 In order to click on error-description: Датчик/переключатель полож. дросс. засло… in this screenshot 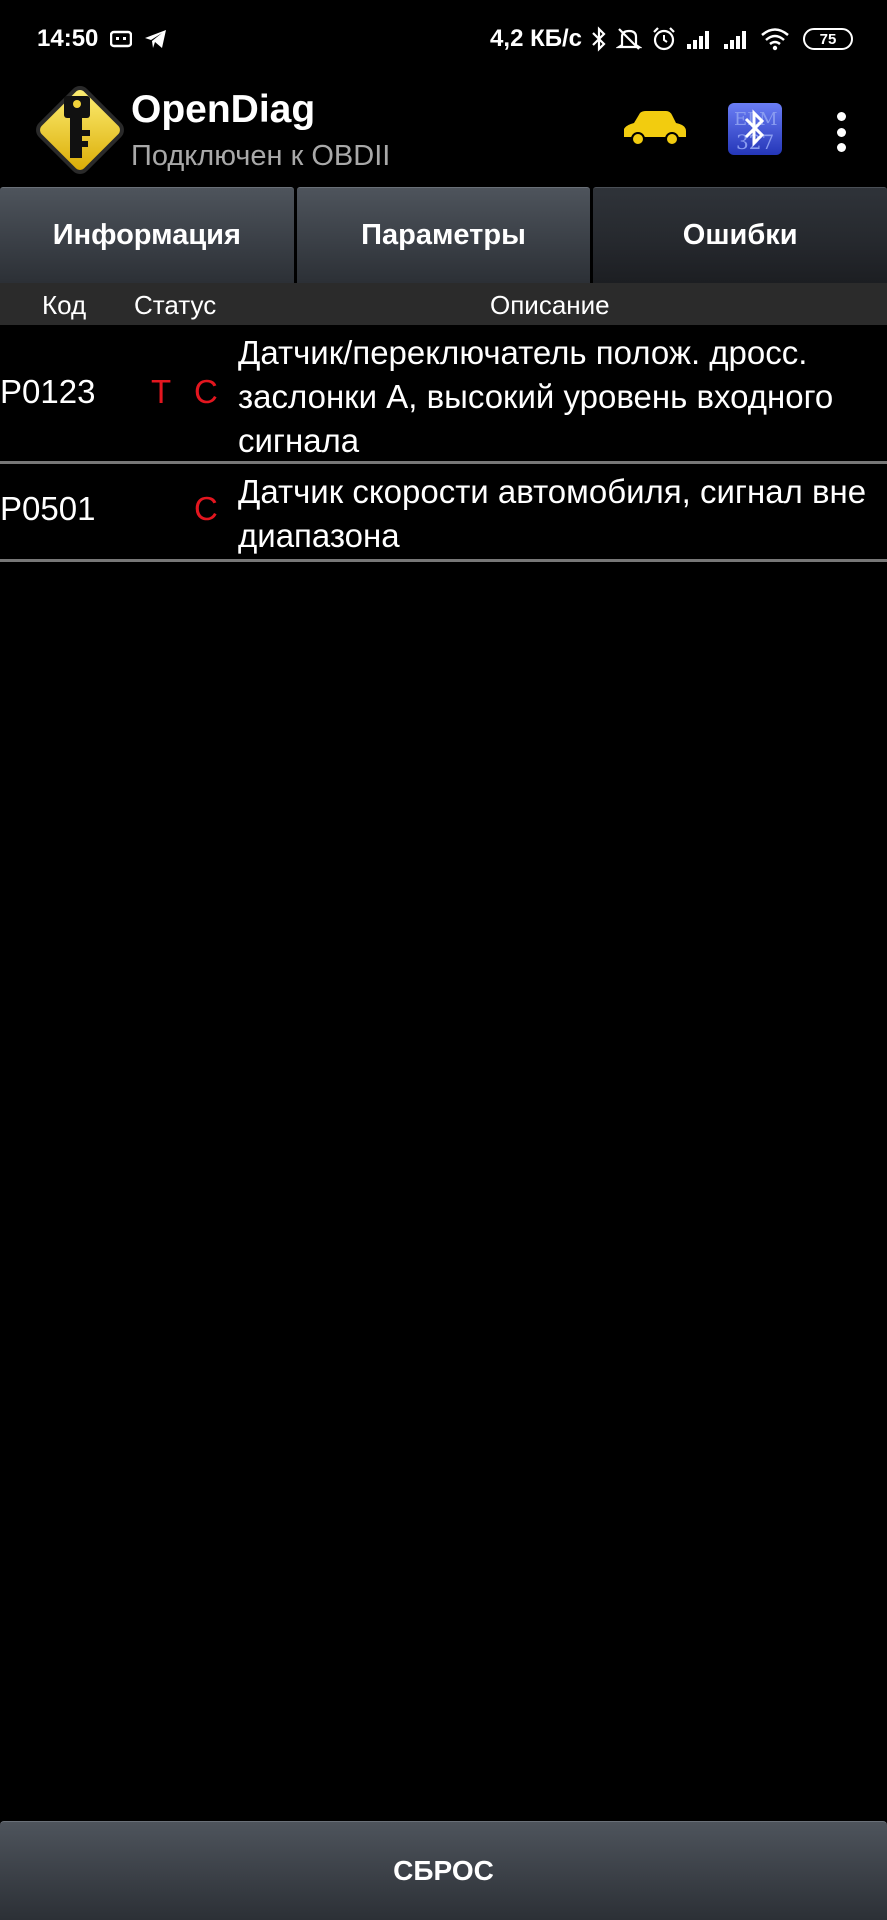, I will do `click(536, 396)`.